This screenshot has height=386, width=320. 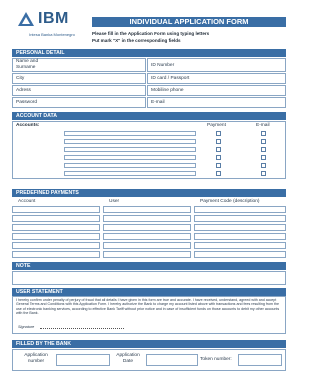 What do you see at coordinates (149, 266) in the screenshot?
I see `section-note: NOTE` at bounding box center [149, 266].